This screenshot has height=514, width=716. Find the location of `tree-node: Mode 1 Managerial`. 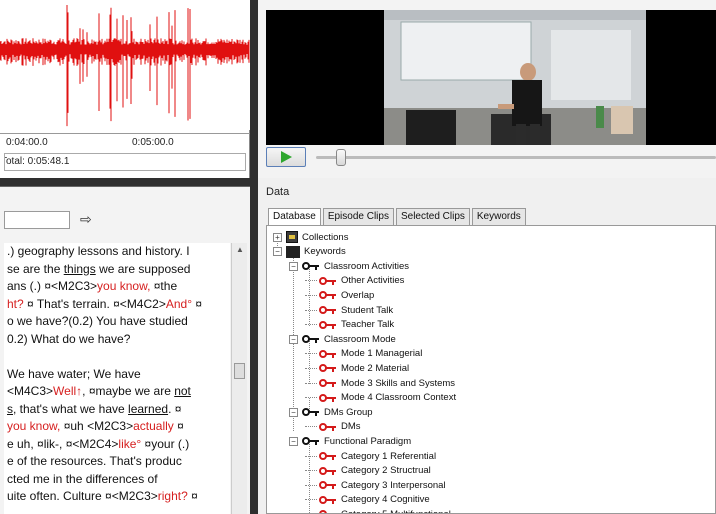

tree-node: Mode 1 Managerial is located at coordinates (363, 354).